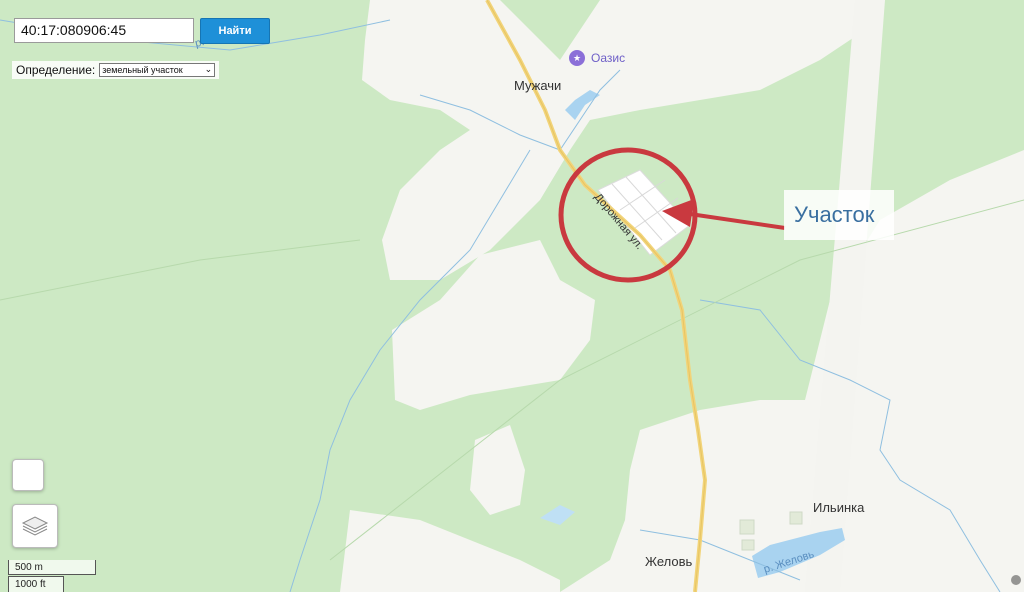  What do you see at coordinates (669, 561) in the screenshot?
I see `place-label-zhelov: Желовь` at bounding box center [669, 561].